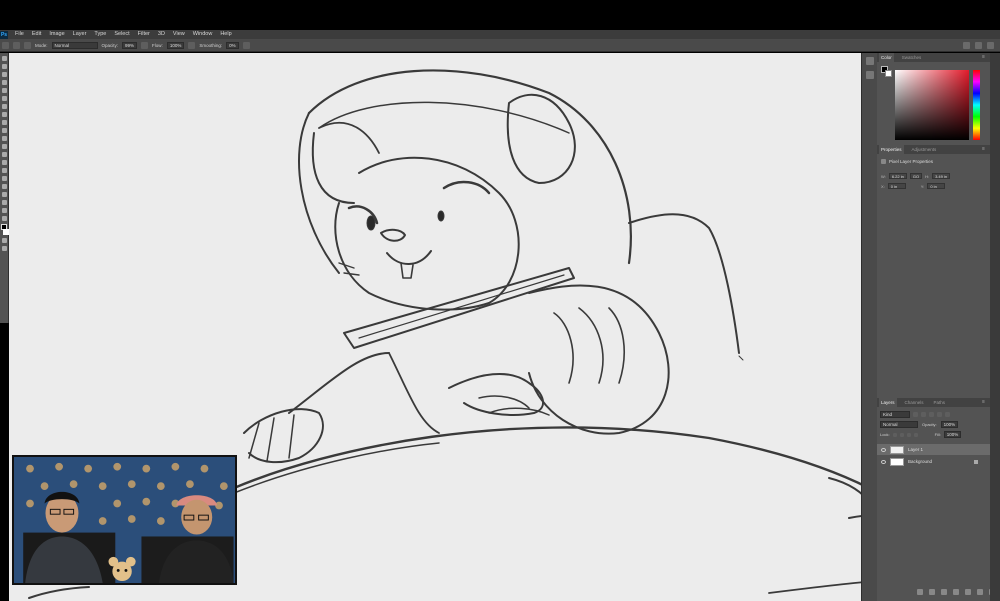 The width and height of the screenshot is (1000, 601). I want to click on link-layers-icon, so click(920, 592).